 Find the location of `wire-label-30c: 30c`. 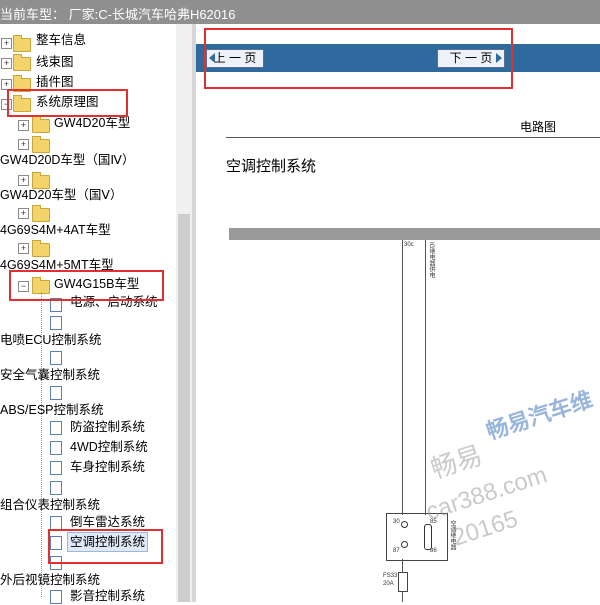

wire-label-30c: 30c is located at coordinates (409, 245).